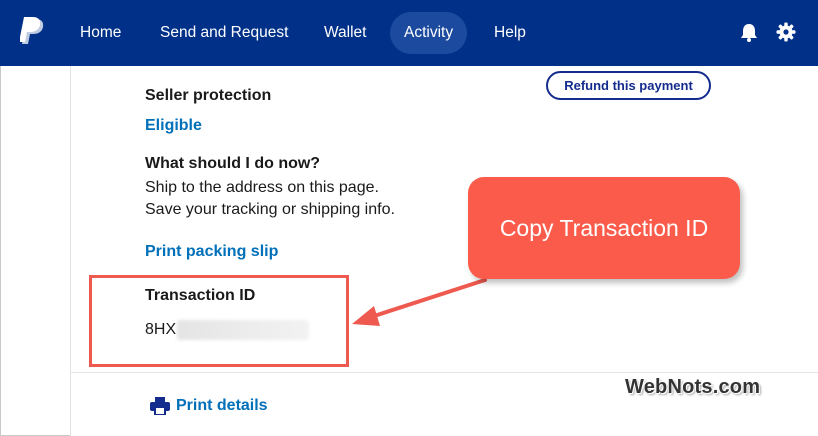 The width and height of the screenshot is (818, 436). Describe the element at coordinates (270, 209) in the screenshot. I see `next-steps-line-2: Save your tracking or shipping info.` at that location.